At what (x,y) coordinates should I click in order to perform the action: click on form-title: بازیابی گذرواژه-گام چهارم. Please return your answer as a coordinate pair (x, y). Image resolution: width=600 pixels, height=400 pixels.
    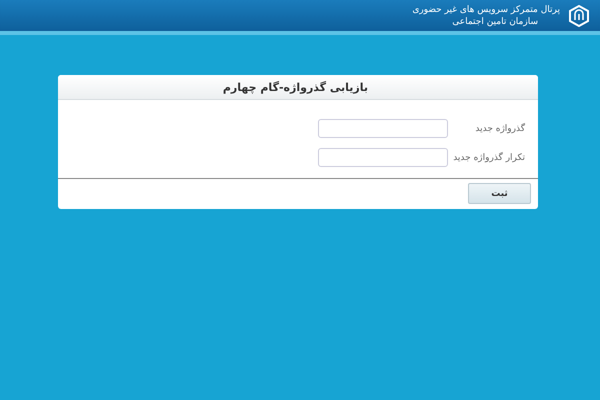
    Looking at the image, I should click on (298, 87).